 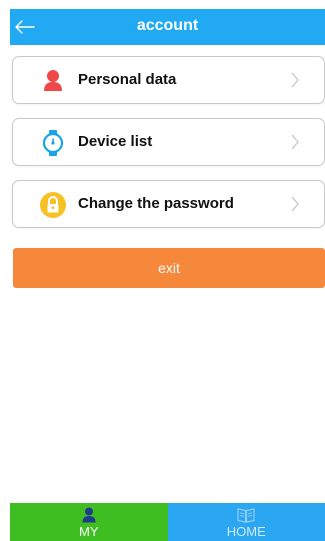 I want to click on tab-home: HOME, so click(x=246, y=522).